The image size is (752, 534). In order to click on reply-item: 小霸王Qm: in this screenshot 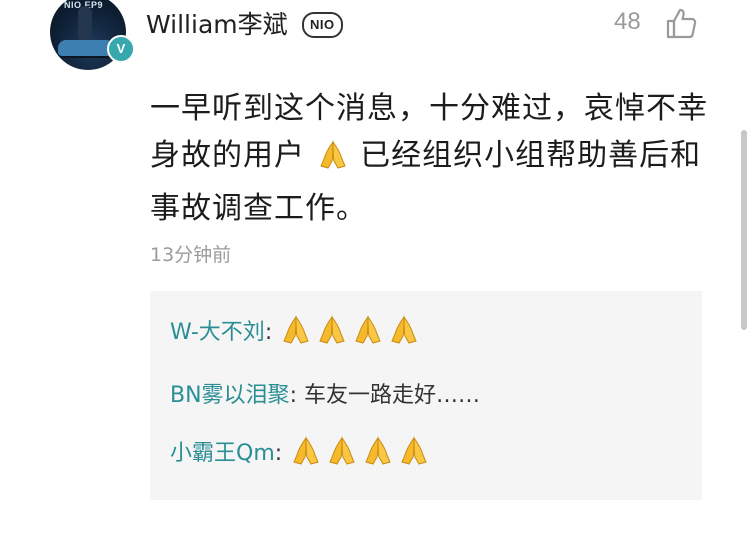, I will do `click(304, 453)`.